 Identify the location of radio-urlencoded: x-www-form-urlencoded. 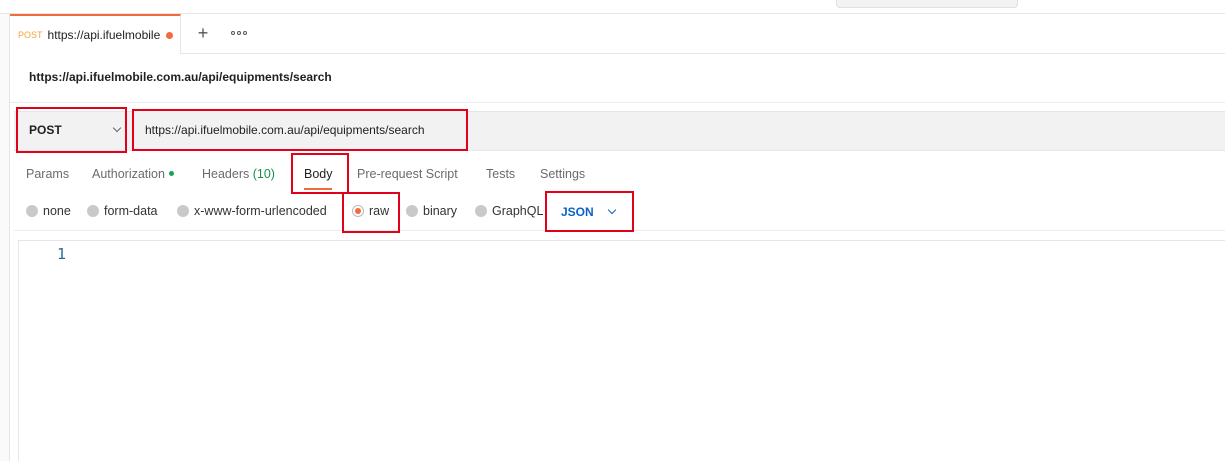
(252, 211).